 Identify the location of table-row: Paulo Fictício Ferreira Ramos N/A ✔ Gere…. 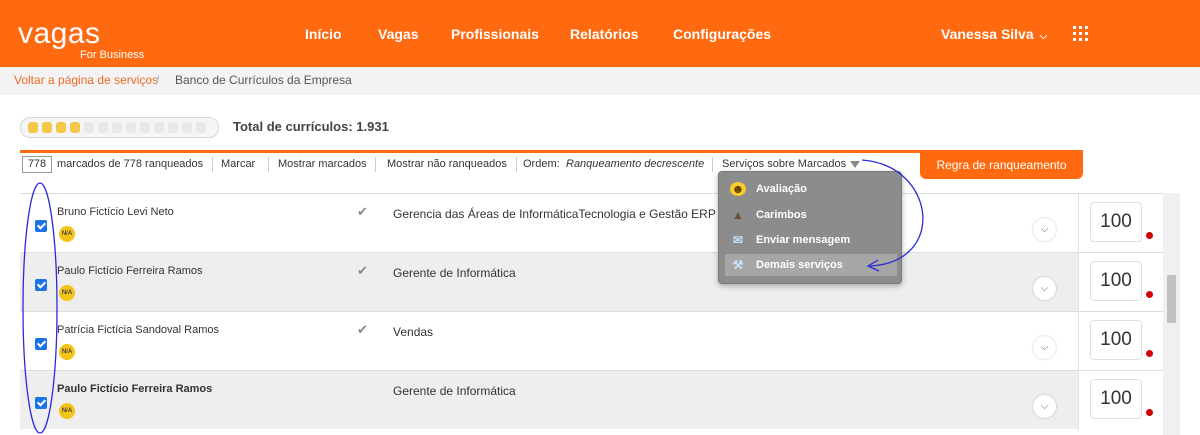
(591, 282).